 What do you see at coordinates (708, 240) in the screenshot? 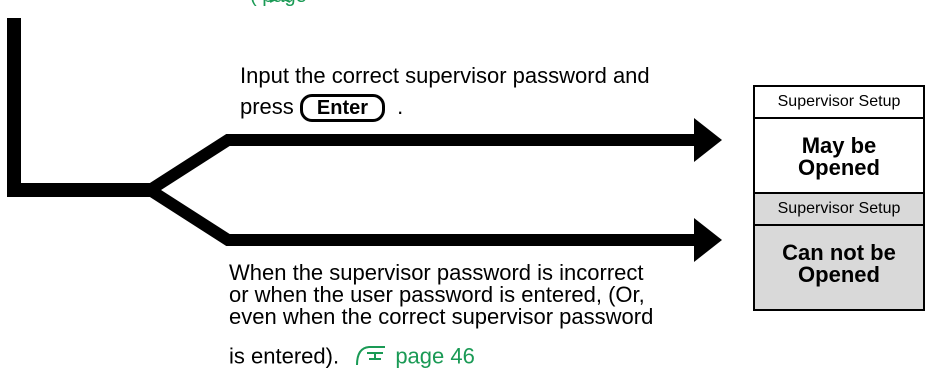
I see `lower-arrow-head` at bounding box center [708, 240].